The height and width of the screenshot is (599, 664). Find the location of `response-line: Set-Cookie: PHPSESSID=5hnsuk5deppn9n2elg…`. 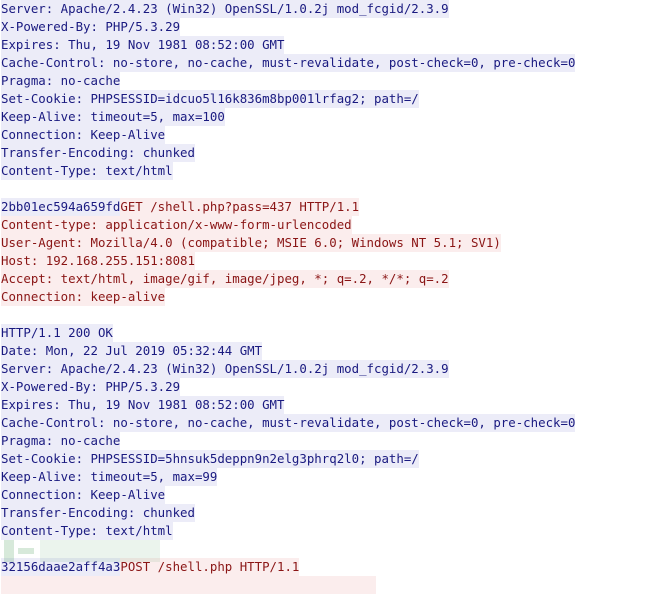

response-line: Set-Cookie: PHPSESSID=5hnsuk5deppn9n2elg… is located at coordinates (210, 459).